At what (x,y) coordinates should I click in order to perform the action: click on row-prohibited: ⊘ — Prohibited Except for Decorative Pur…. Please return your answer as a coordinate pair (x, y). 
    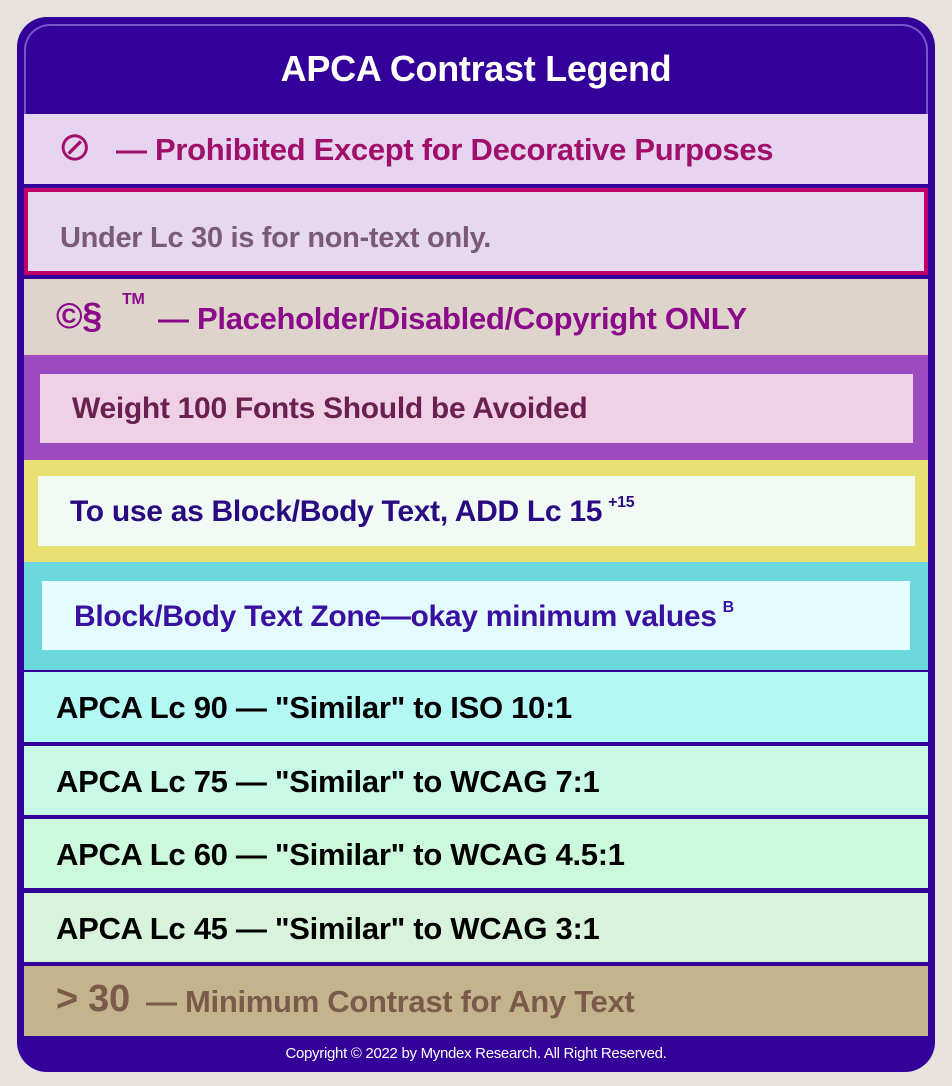
    Looking at the image, I should click on (476, 149).